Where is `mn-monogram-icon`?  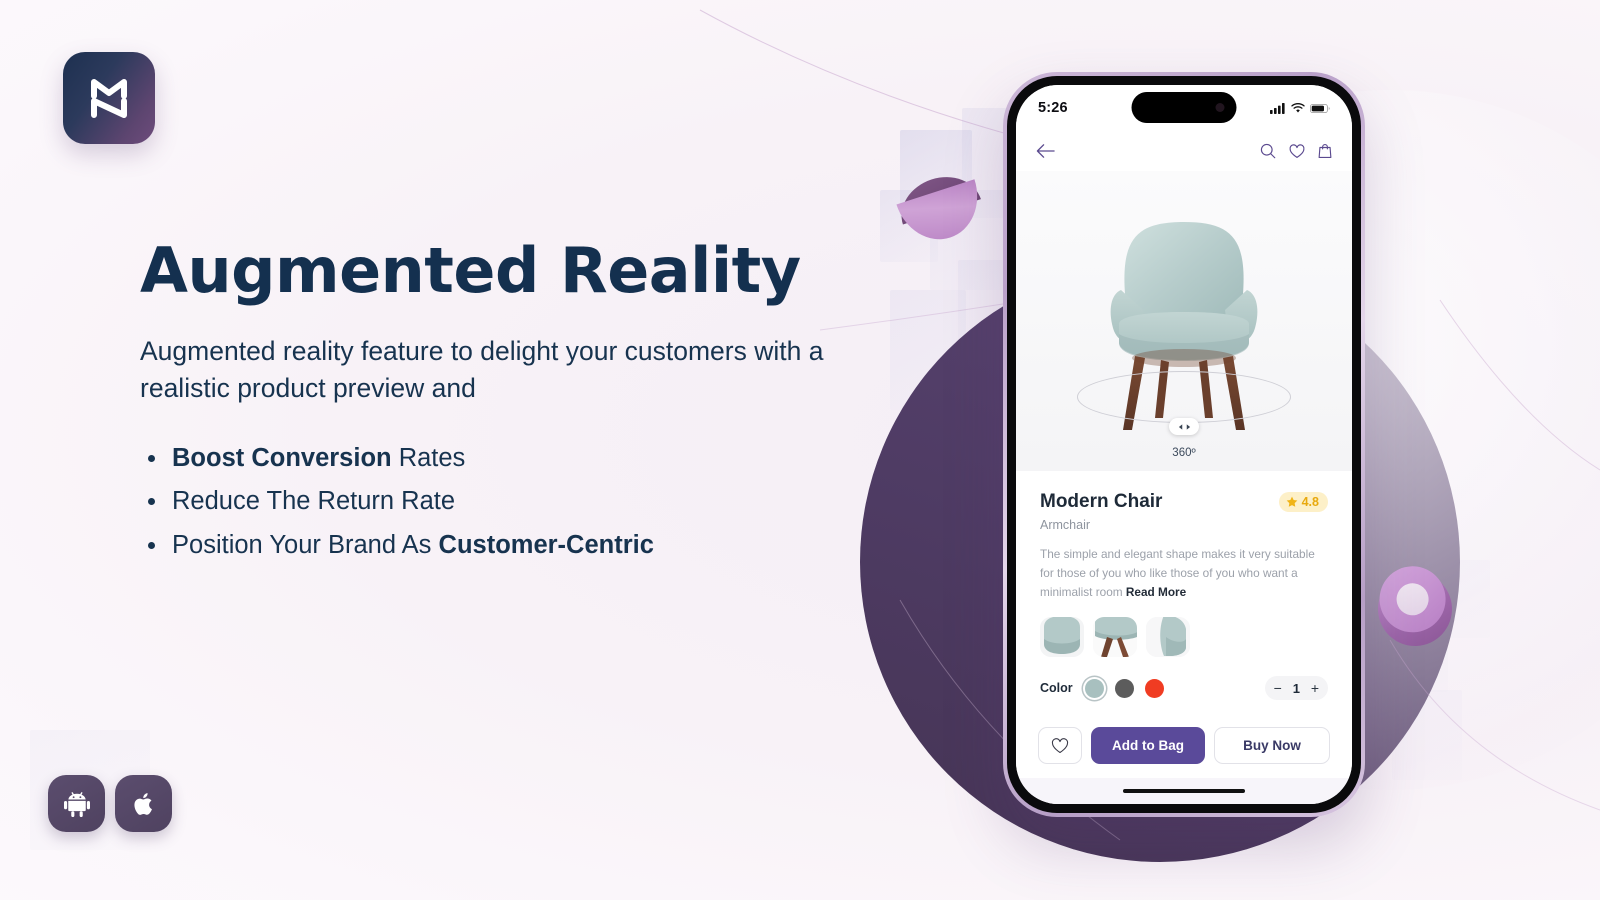 mn-monogram-icon is located at coordinates (109, 98).